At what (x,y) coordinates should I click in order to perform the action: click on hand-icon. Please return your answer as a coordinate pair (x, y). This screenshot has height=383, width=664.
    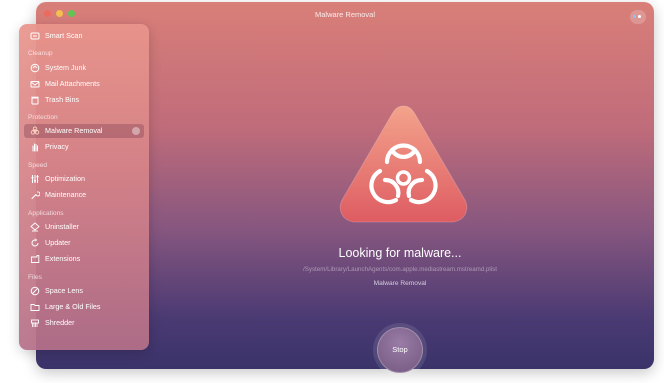
    Looking at the image, I should click on (35, 147).